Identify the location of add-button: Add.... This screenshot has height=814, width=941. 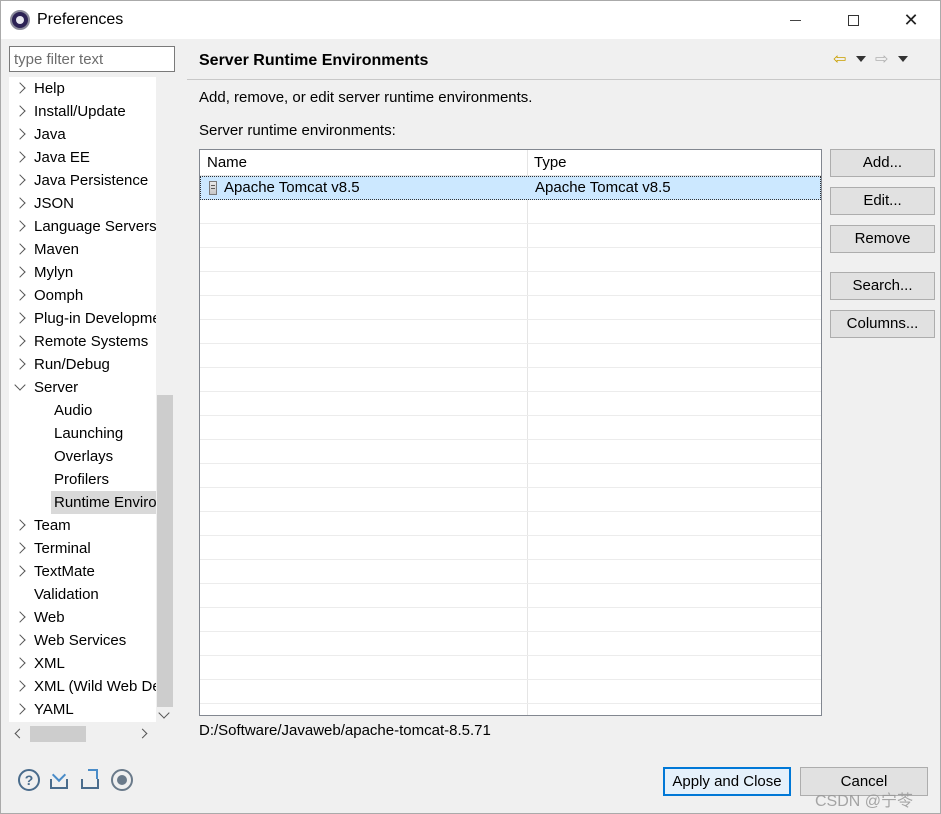
(882, 163).